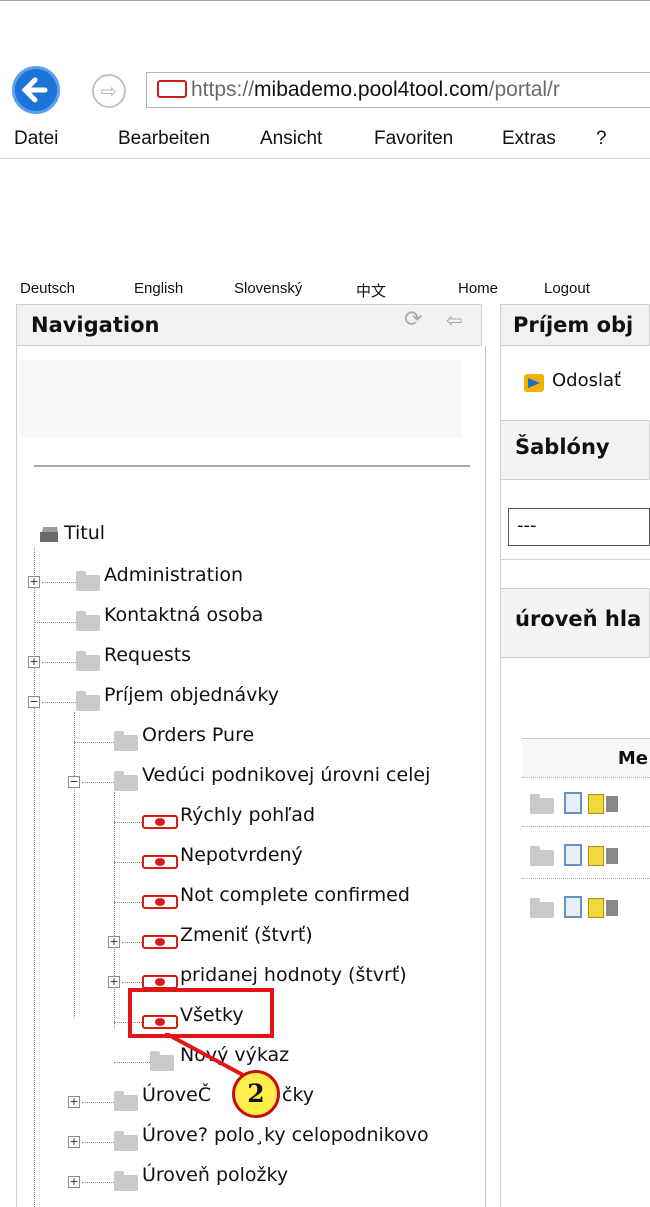 Image resolution: width=650 pixels, height=1207 pixels. What do you see at coordinates (241, 399) in the screenshot?
I see `navigation-filter-area` at bounding box center [241, 399].